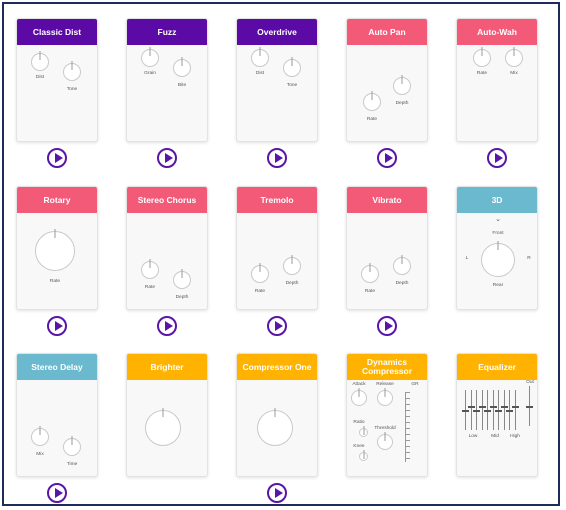  What do you see at coordinates (277, 200) in the screenshot?
I see `effect-title: Tremolo` at bounding box center [277, 200].